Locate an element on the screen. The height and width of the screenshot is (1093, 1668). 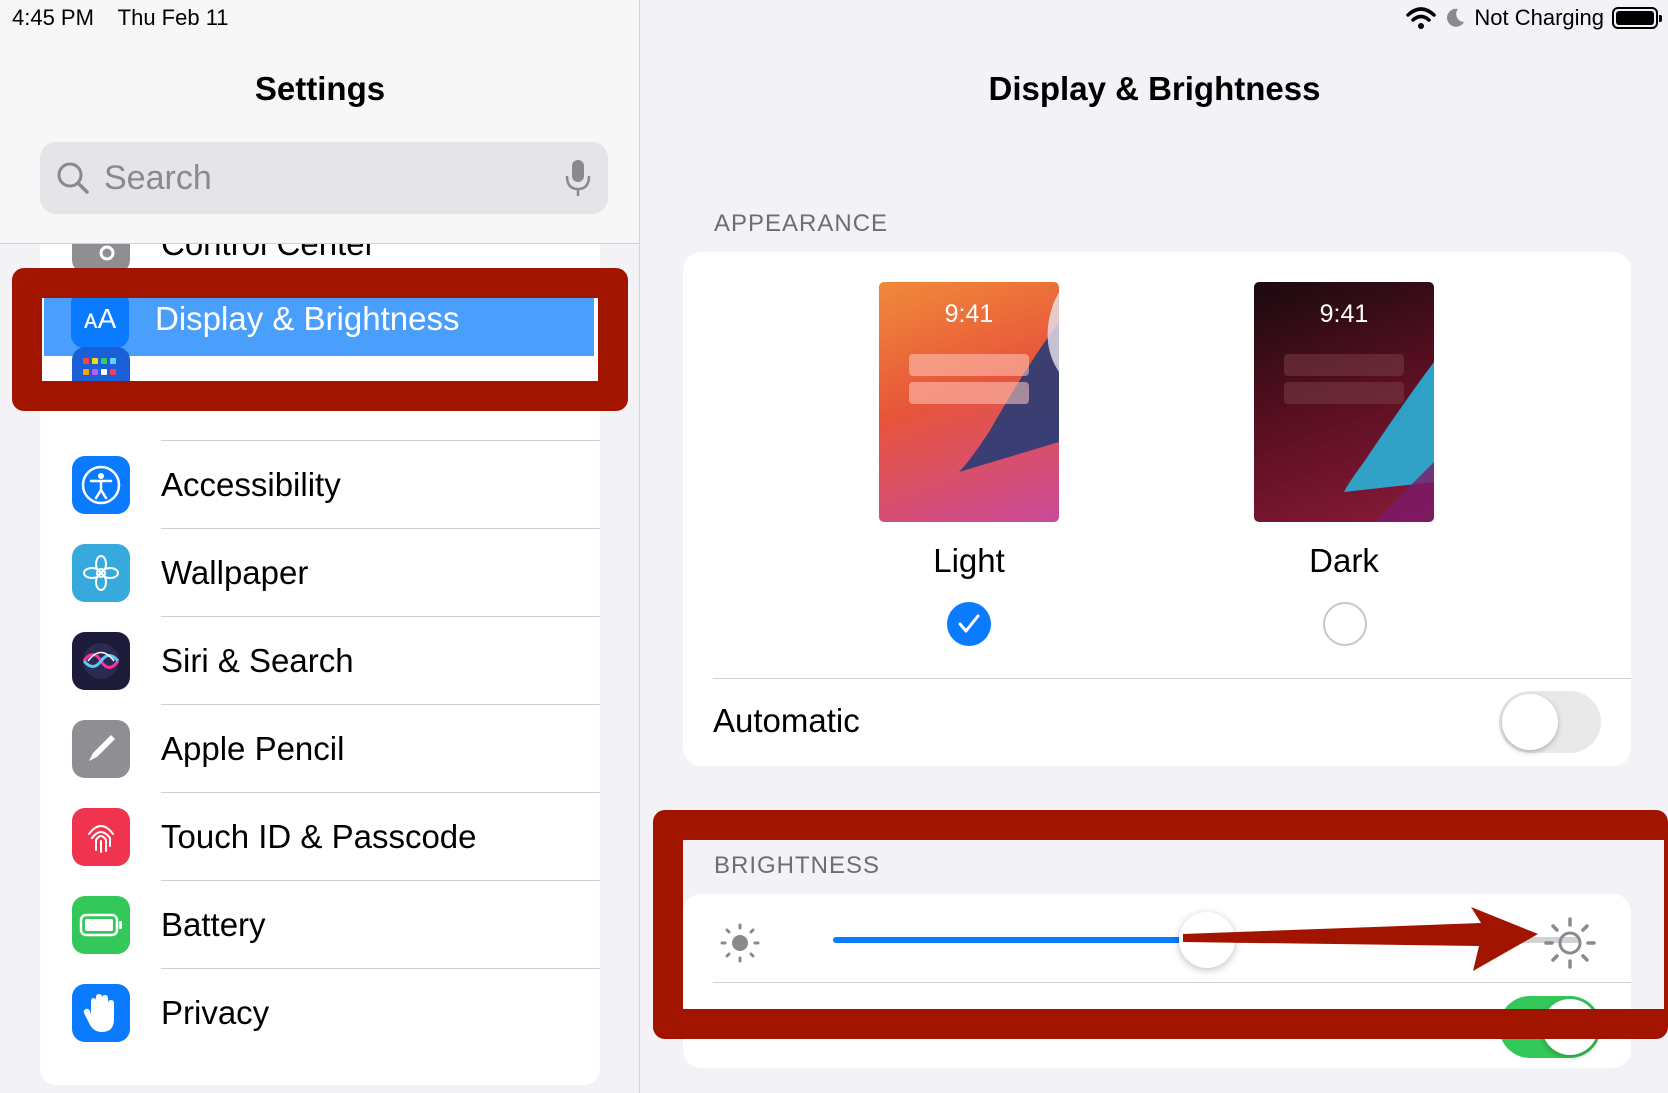
flower-icon is located at coordinates (101, 573).